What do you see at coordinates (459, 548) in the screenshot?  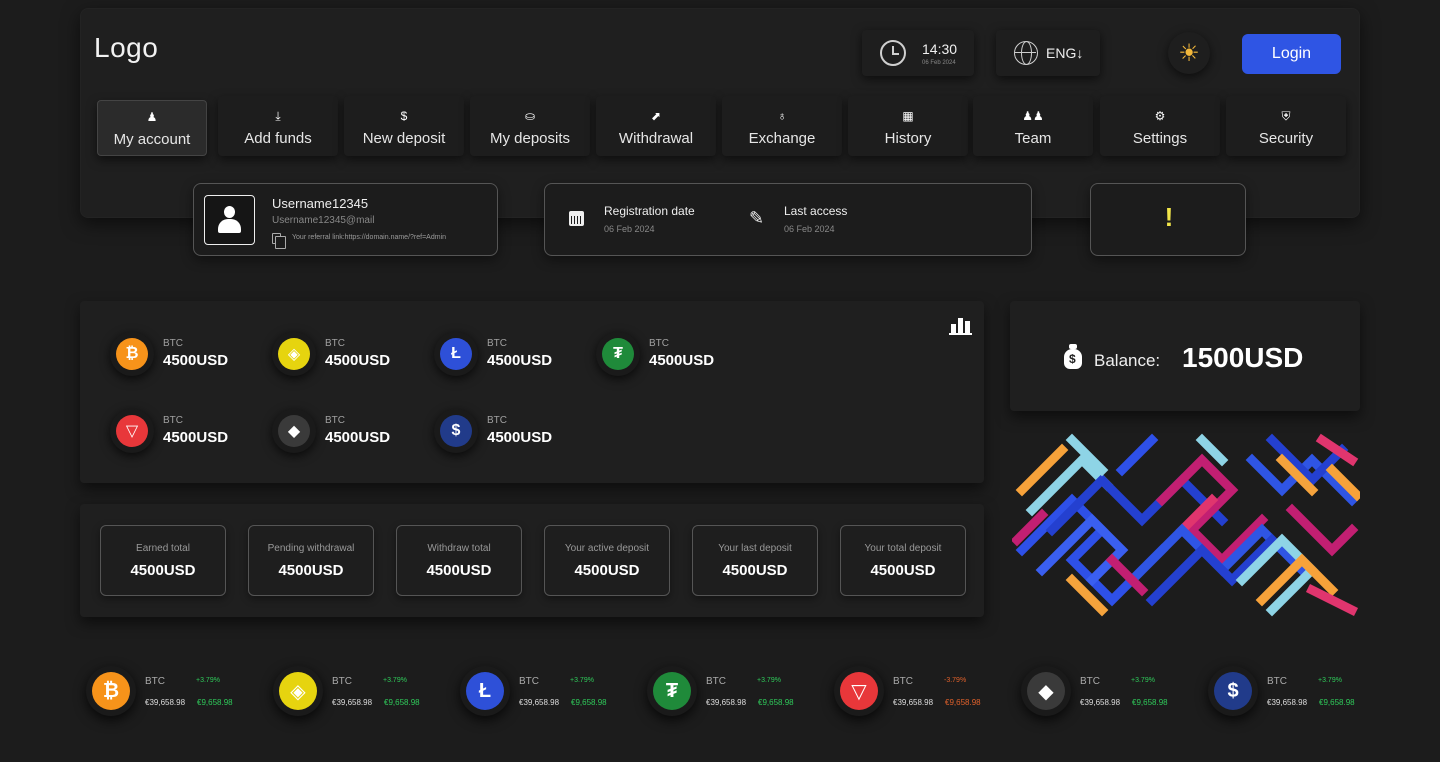 I see `stat-label: Withdraw total` at bounding box center [459, 548].